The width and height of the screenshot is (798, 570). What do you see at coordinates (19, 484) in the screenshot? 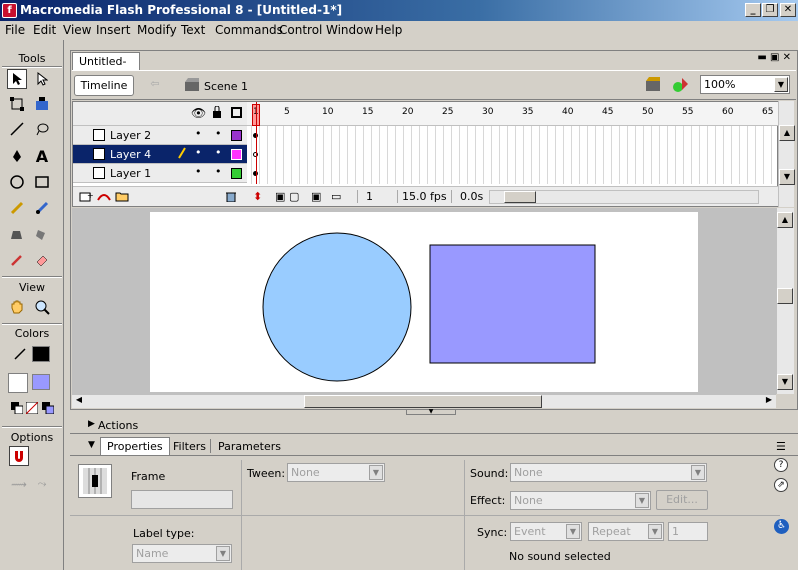
I see `smooth-icon: ⟿` at bounding box center [19, 484].